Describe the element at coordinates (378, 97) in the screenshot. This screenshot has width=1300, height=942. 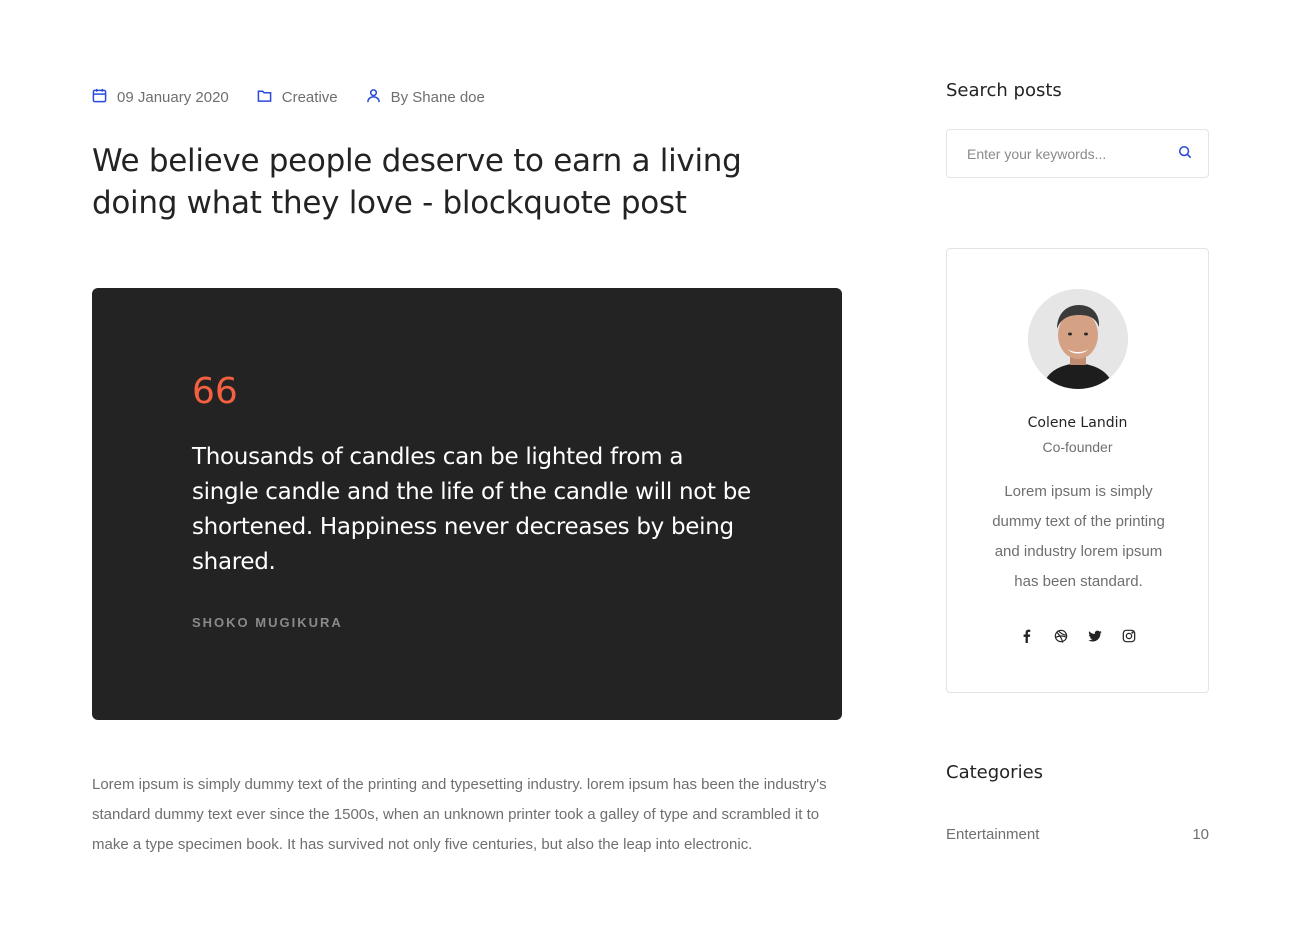
I see `user-icon` at that location.